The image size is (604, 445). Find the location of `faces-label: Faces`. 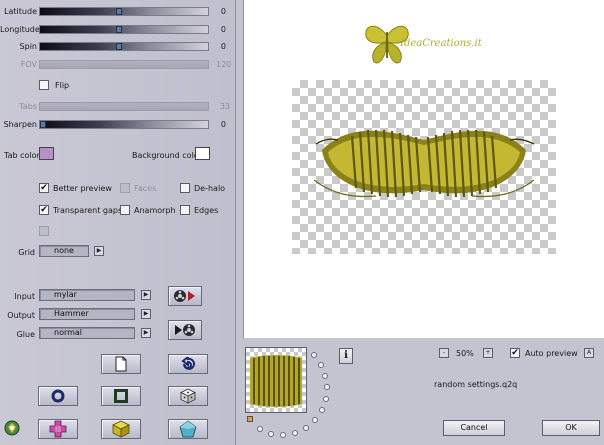

faces-label: Faces is located at coordinates (145, 188).